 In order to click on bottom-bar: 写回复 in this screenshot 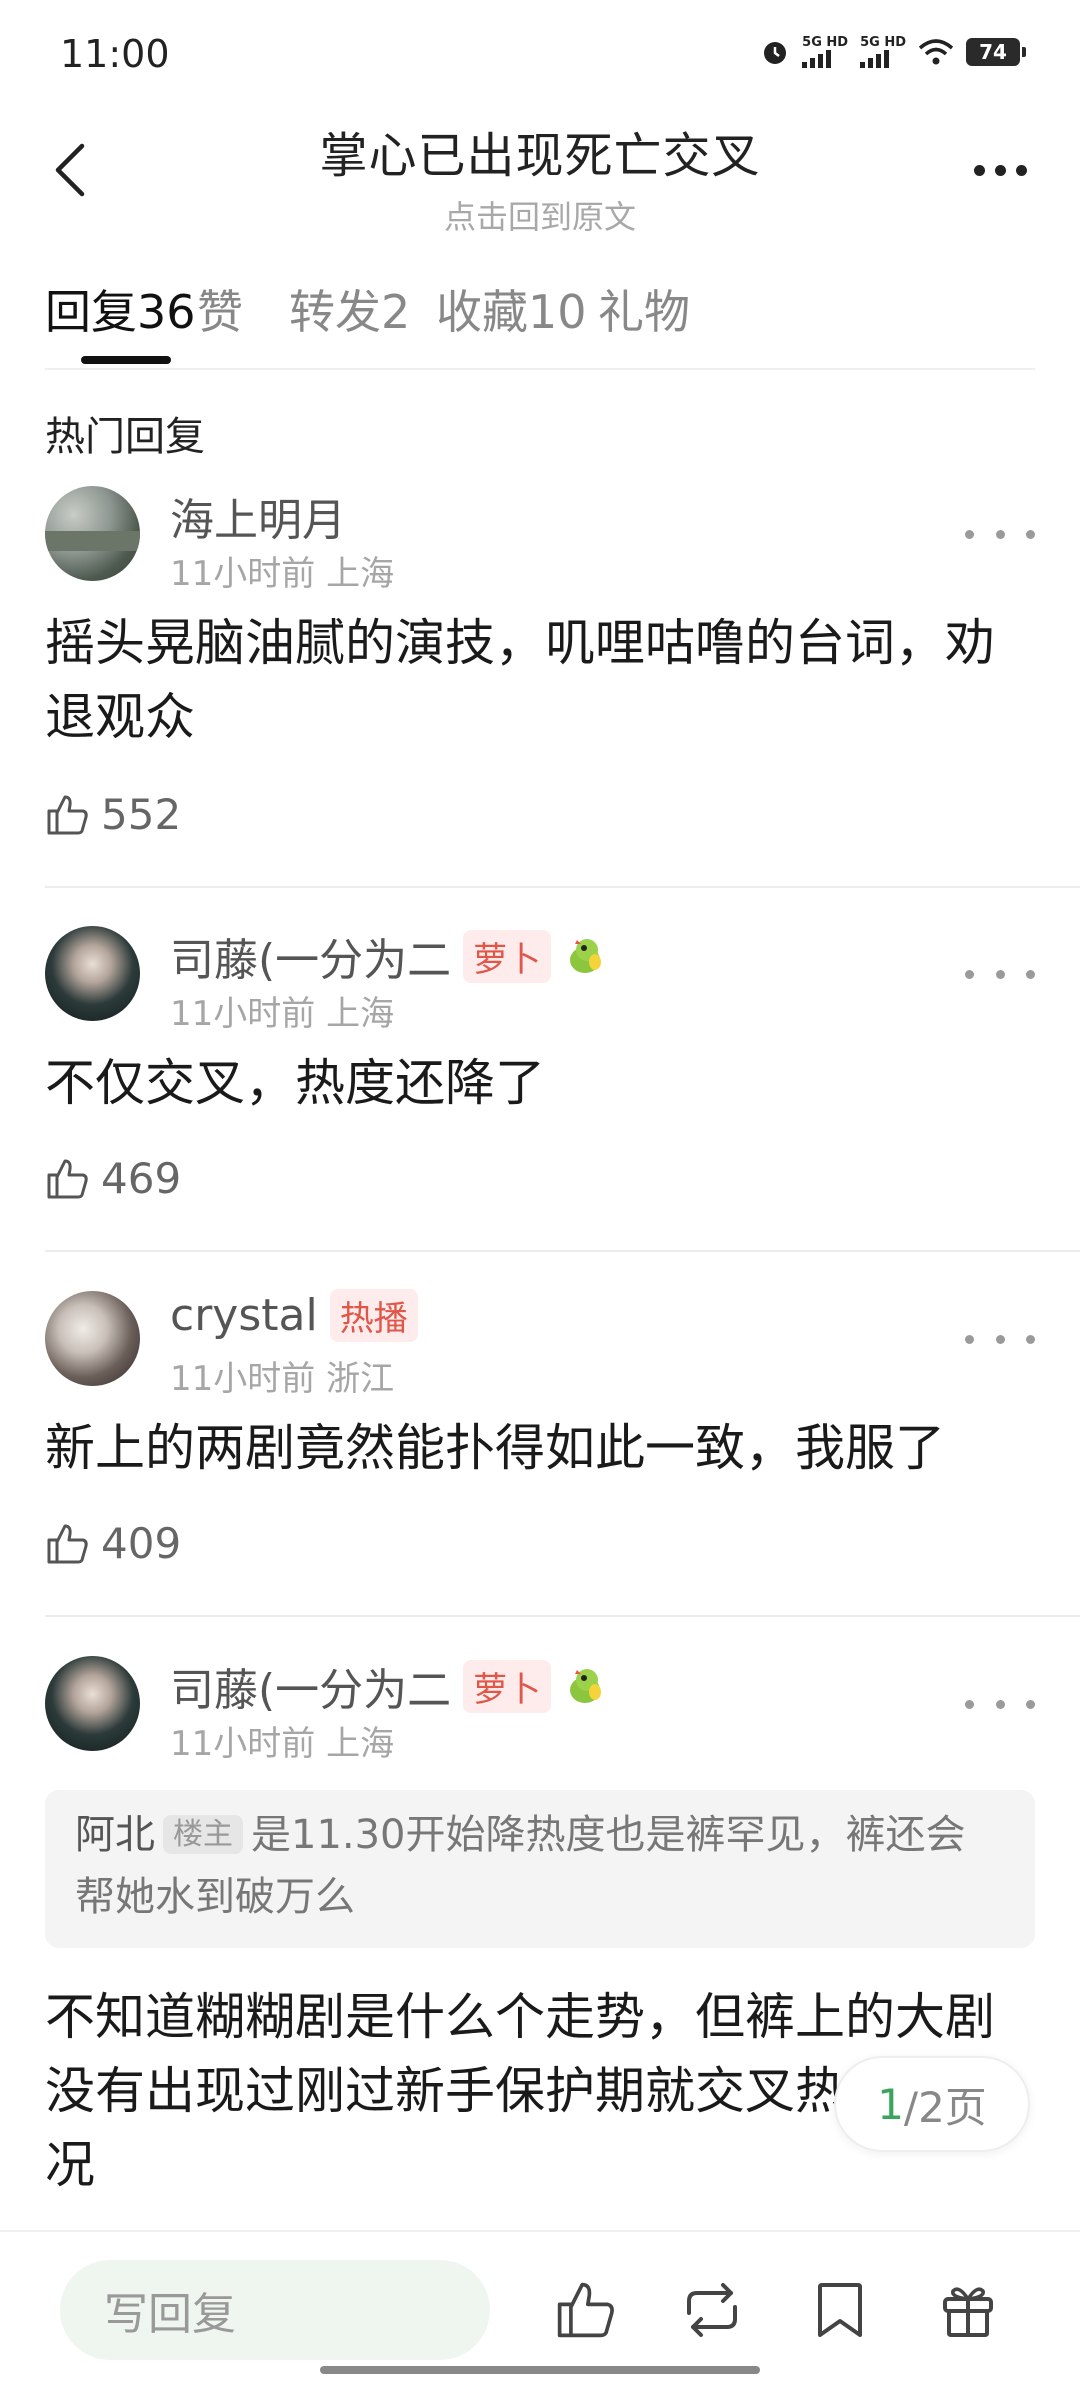, I will do `click(540, 2309)`.